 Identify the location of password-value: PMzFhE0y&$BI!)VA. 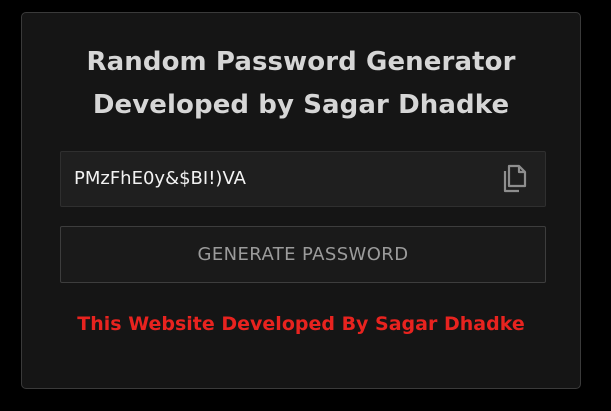
(160, 179).